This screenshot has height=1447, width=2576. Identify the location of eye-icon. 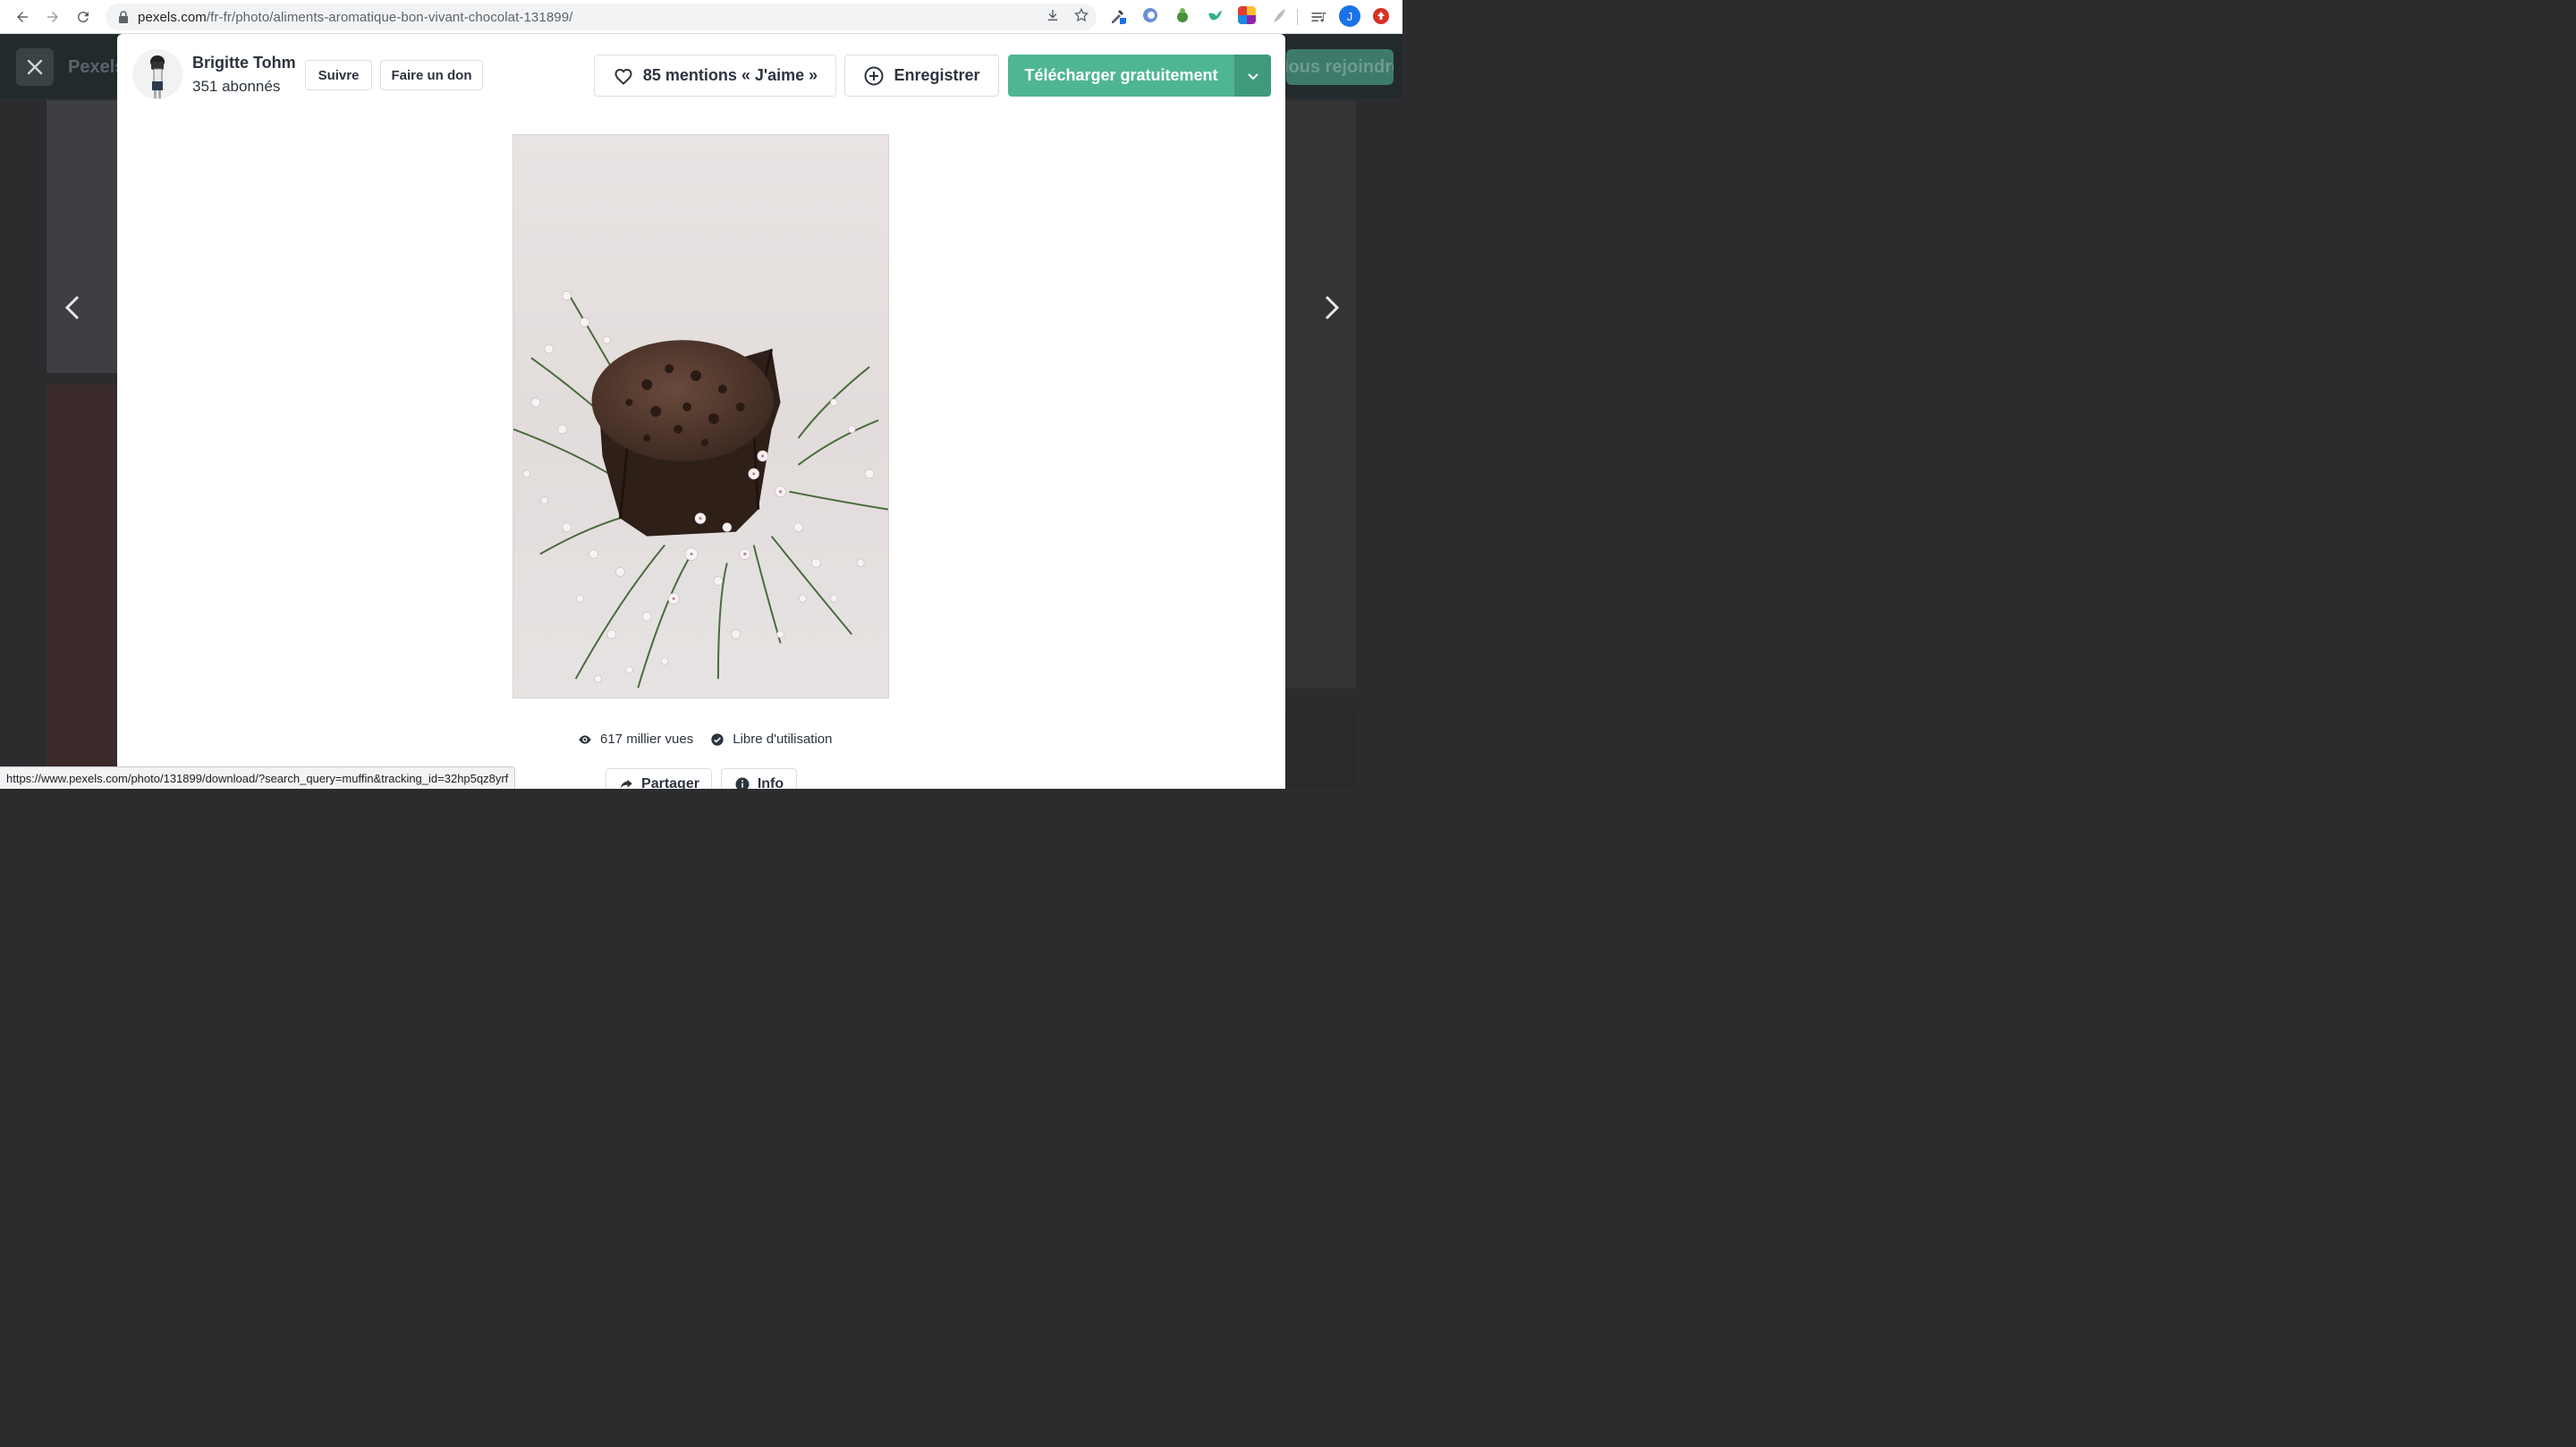
(585, 739).